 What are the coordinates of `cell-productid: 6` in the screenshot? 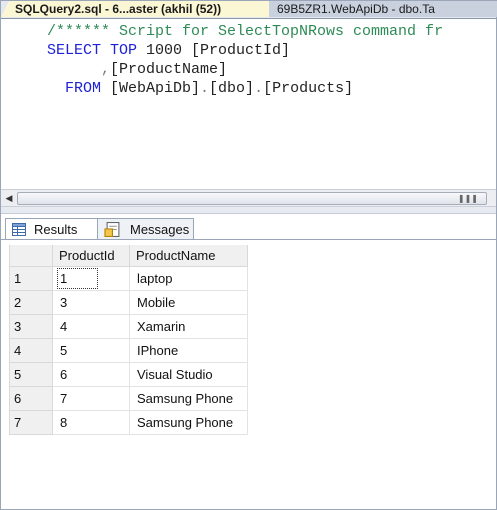 It's located at (91, 374).